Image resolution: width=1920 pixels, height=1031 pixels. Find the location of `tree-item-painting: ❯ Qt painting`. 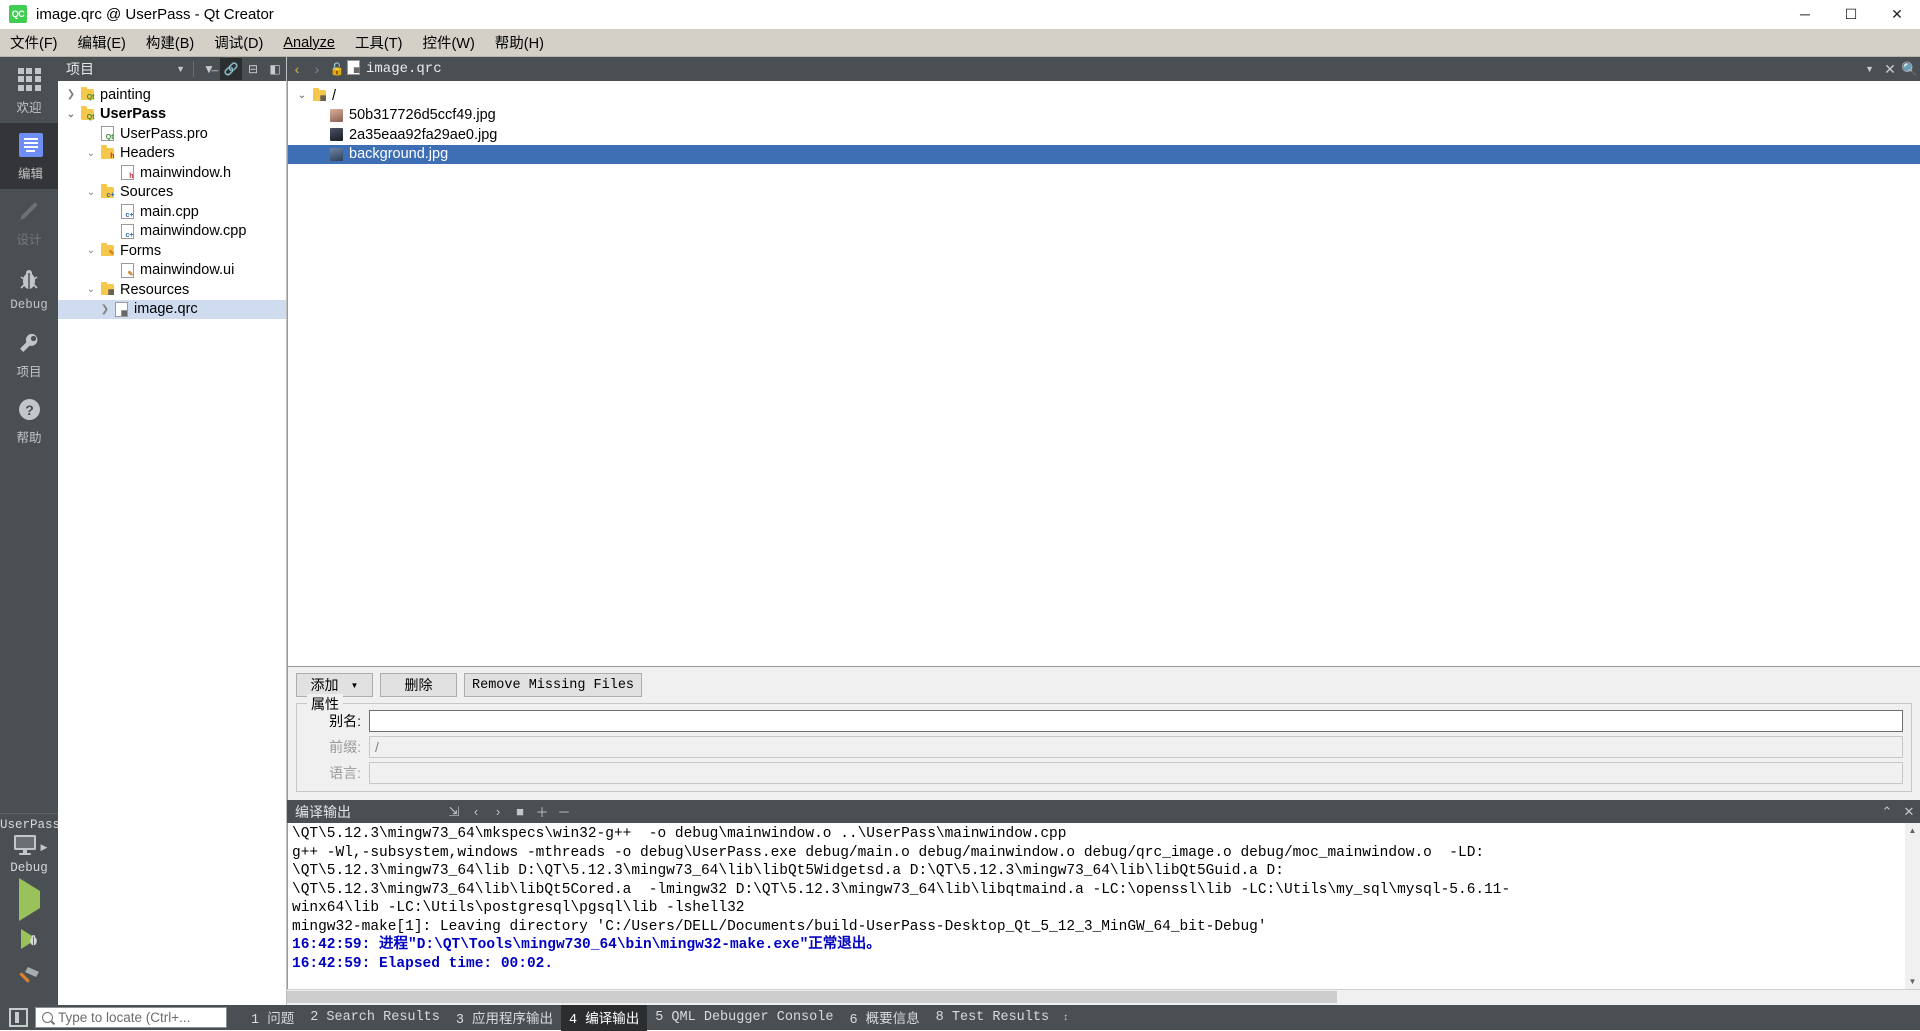

tree-item-painting: ❯ Qt painting is located at coordinates (172, 95).